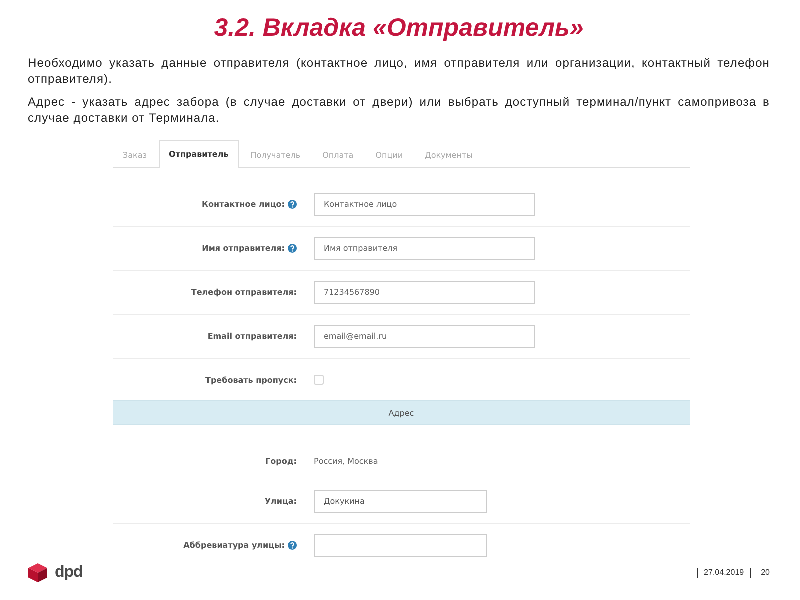 This screenshot has height=600, width=800. I want to click on date-text: 27.04.2019, so click(720, 573).